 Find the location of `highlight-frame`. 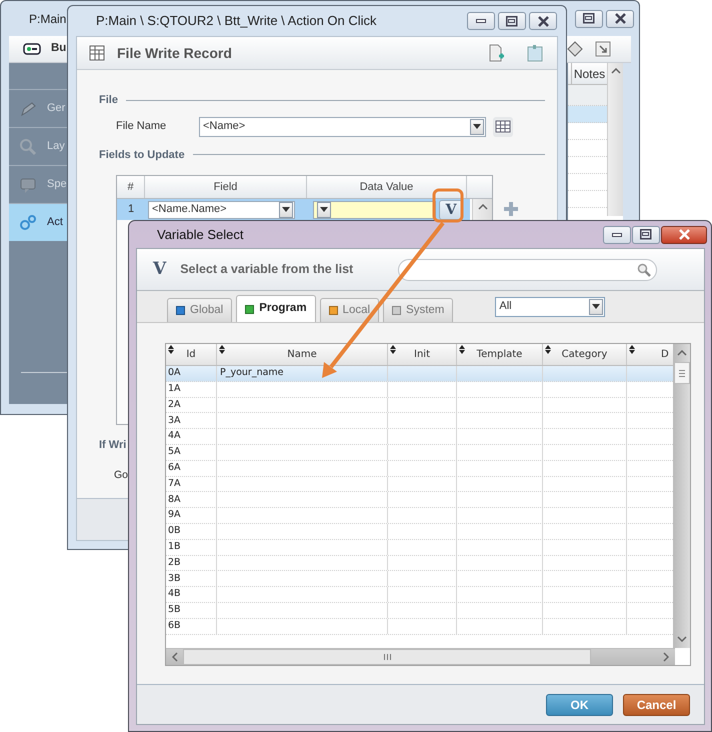

highlight-frame is located at coordinates (448, 205).